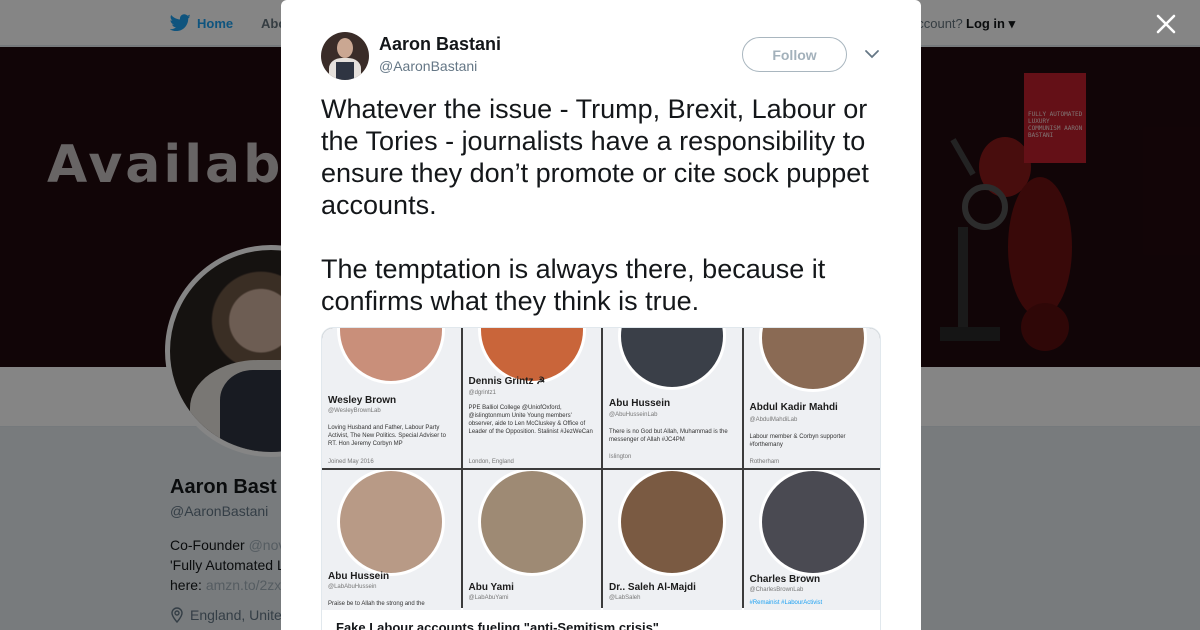 The width and height of the screenshot is (1200, 630). I want to click on account-meta: Islington, so click(620, 457).